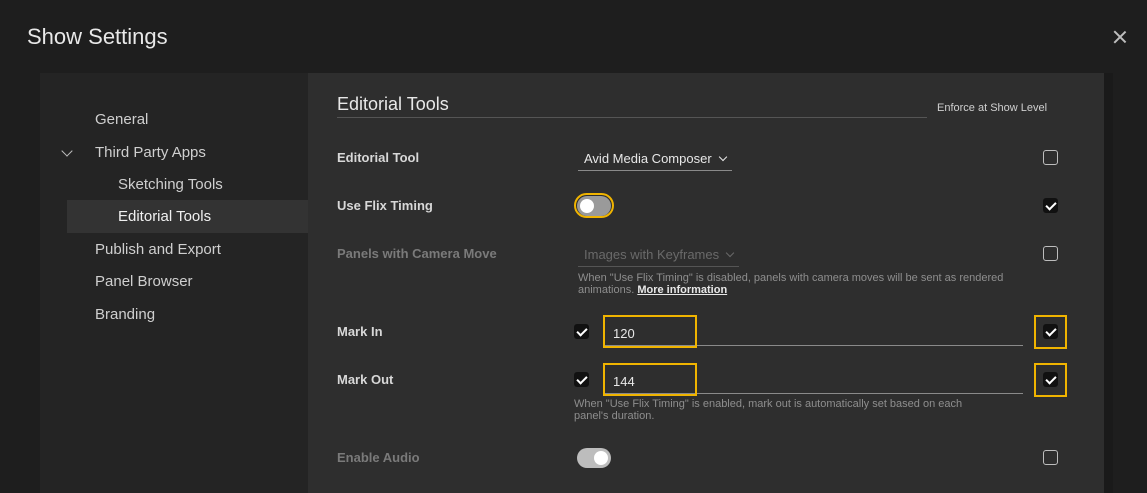  What do you see at coordinates (632, 117) in the screenshot?
I see `title-divider` at bounding box center [632, 117].